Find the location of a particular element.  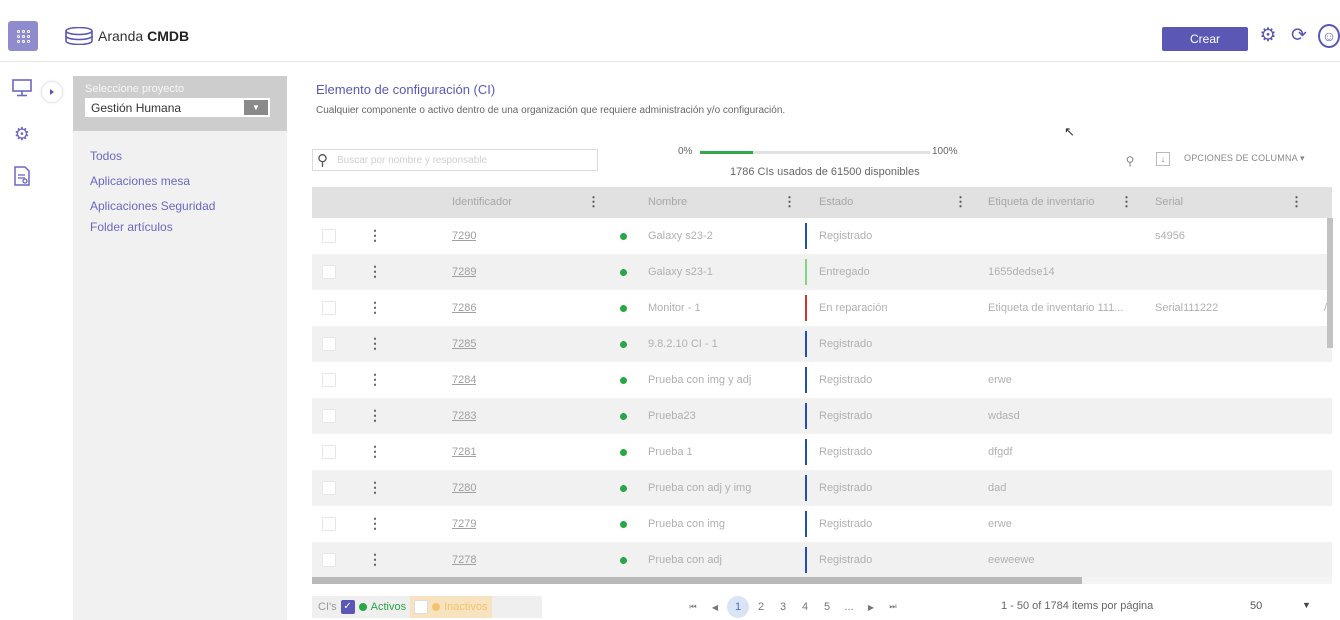

user-icon: ☺ is located at coordinates (1329, 36).